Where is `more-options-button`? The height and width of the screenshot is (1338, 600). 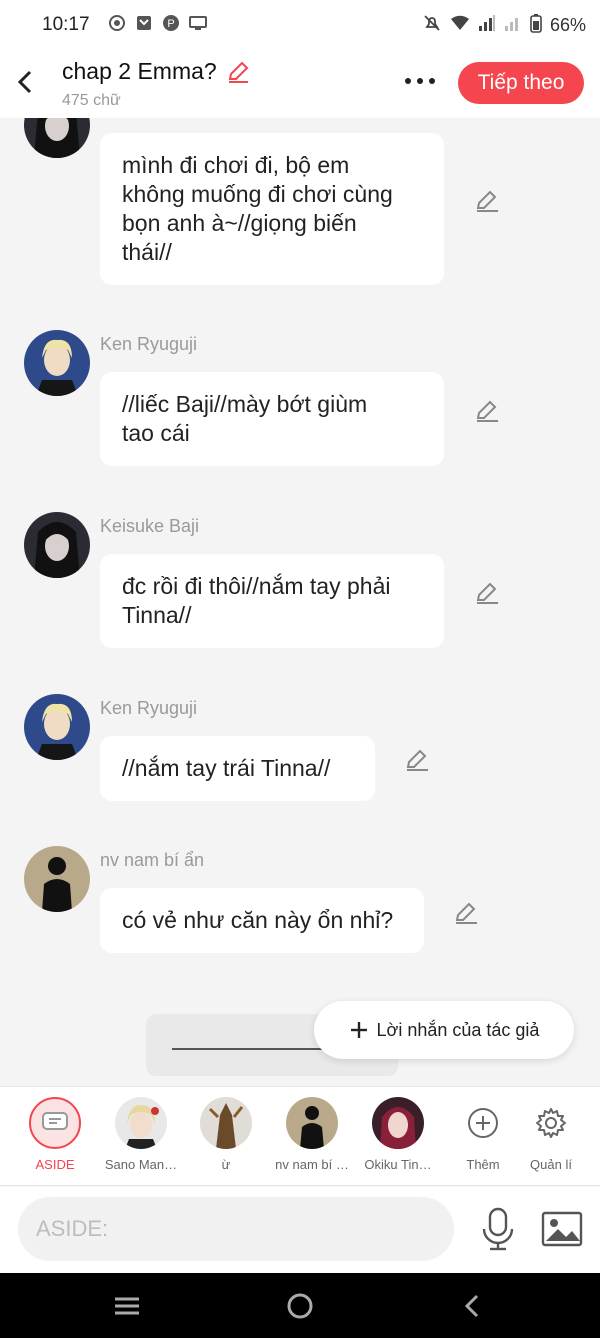 more-options-button is located at coordinates (420, 81).